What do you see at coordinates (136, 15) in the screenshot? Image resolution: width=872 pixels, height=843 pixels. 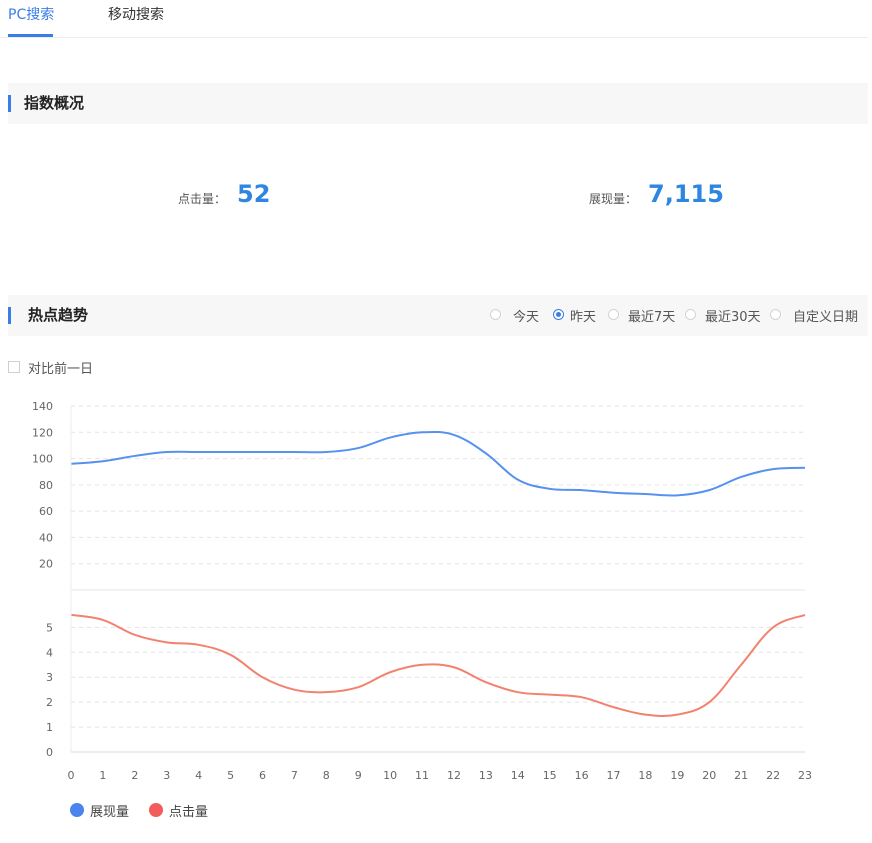 I see `tab-mobile-search: 移动搜索` at bounding box center [136, 15].